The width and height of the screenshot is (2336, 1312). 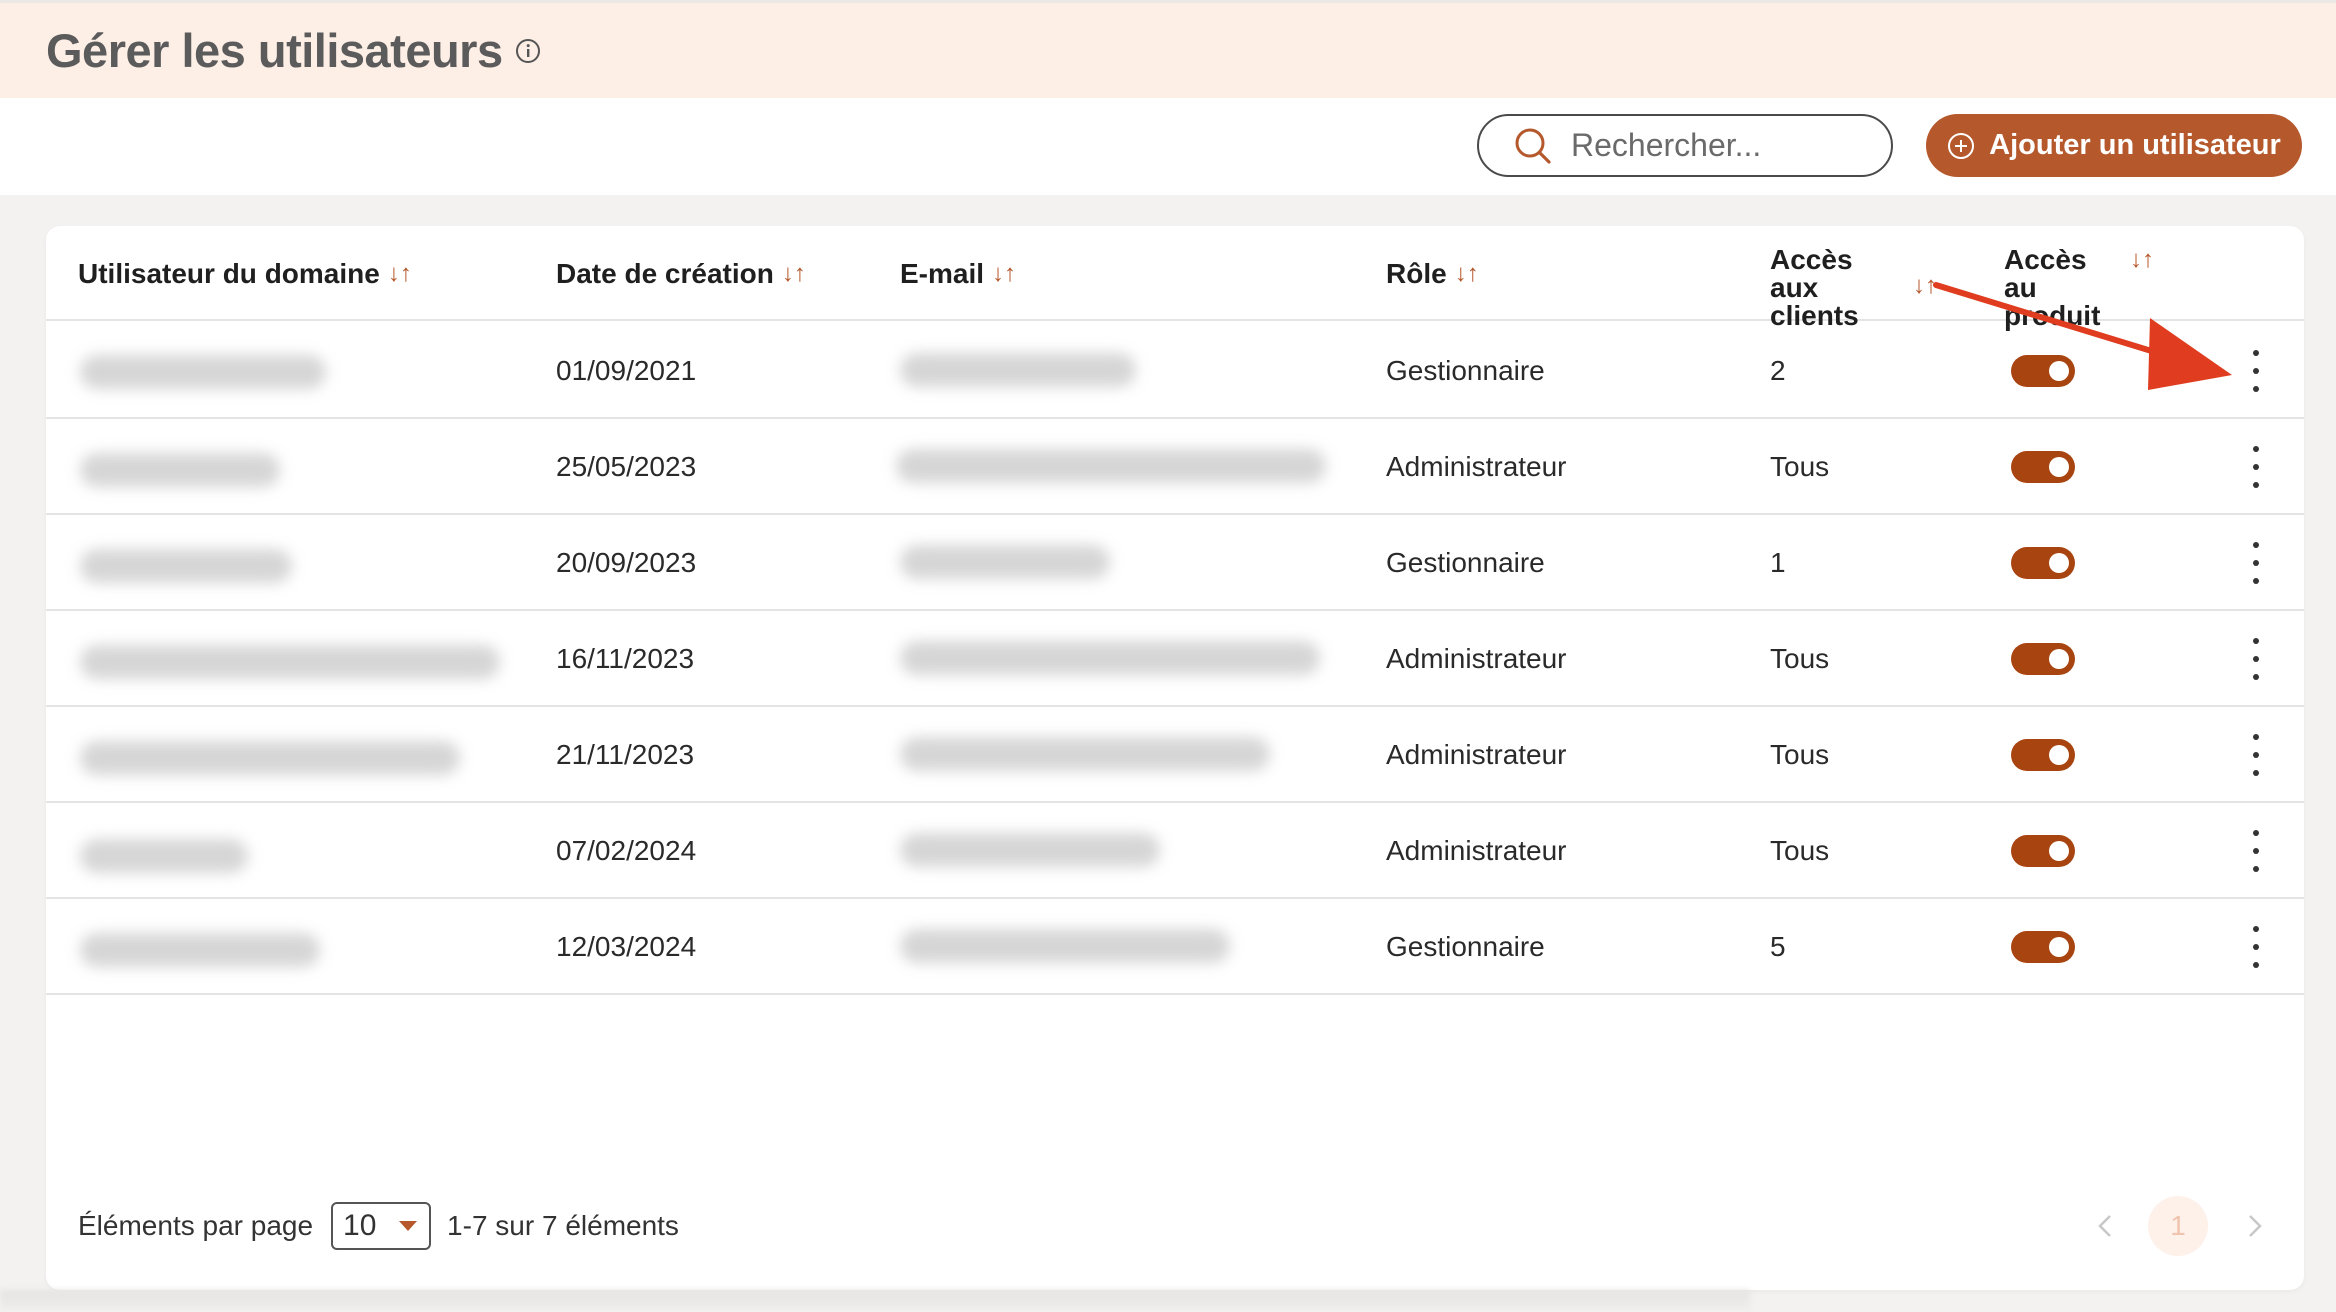 What do you see at coordinates (626, 946) in the screenshot?
I see `cell-date: 12/03/2024` at bounding box center [626, 946].